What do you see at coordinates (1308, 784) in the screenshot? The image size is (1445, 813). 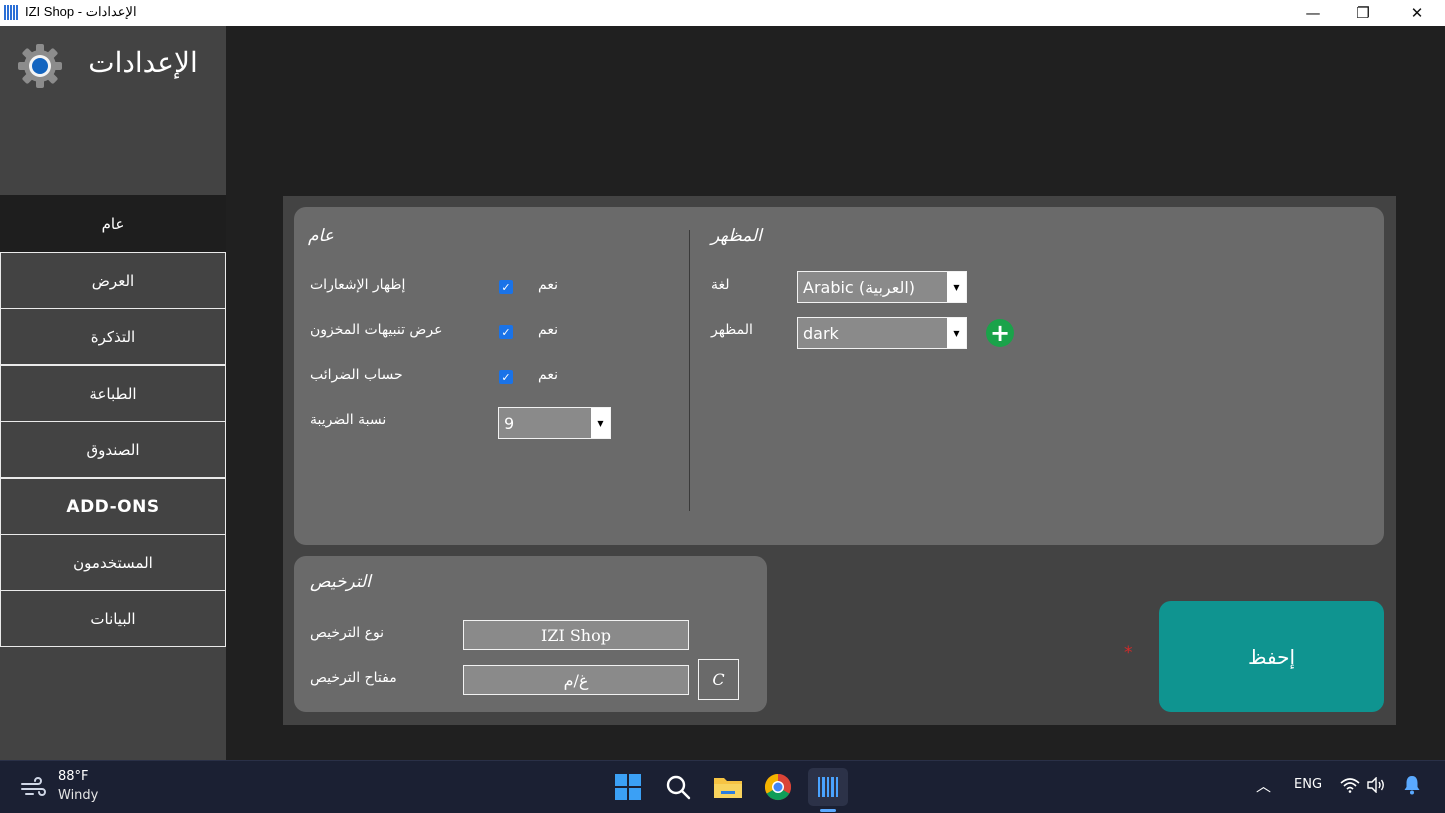 I see `language-indicator: ENG` at bounding box center [1308, 784].